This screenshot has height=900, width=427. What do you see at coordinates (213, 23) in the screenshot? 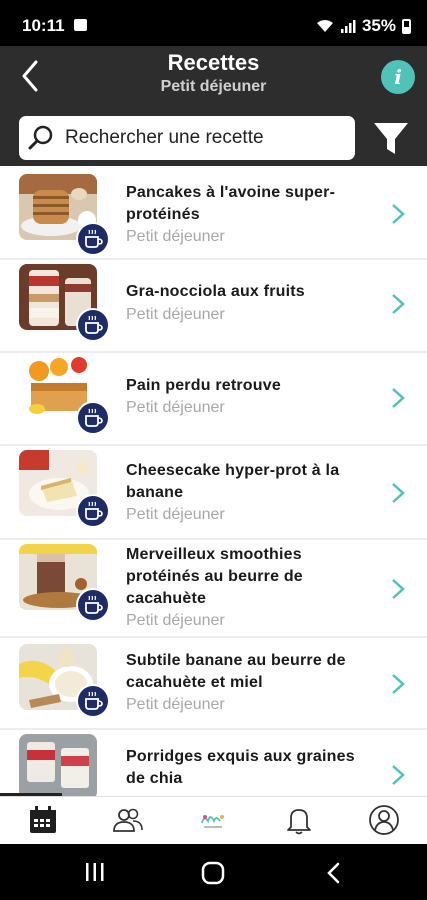
I see `status-bar: 10:11 35%` at bounding box center [213, 23].